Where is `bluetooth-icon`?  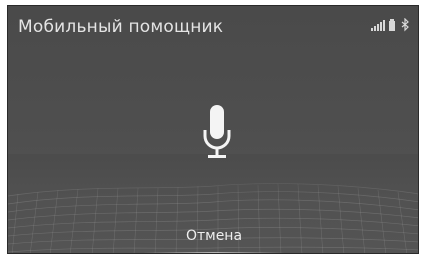
bluetooth-icon is located at coordinates (405, 25).